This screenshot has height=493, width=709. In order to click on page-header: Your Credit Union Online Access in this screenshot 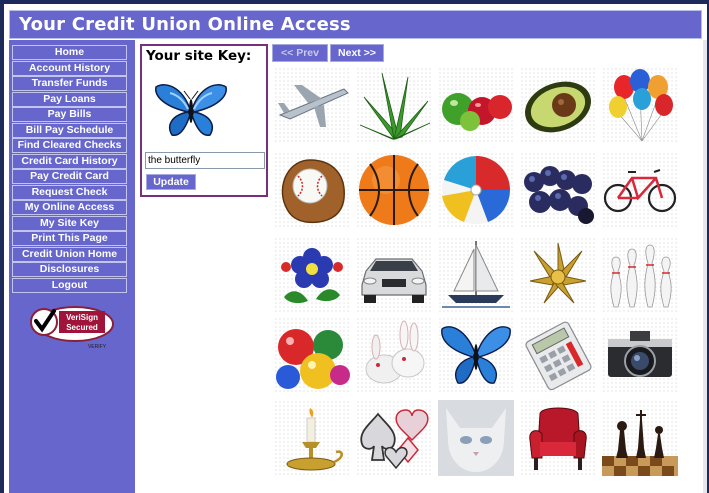, I will do `click(355, 24)`.